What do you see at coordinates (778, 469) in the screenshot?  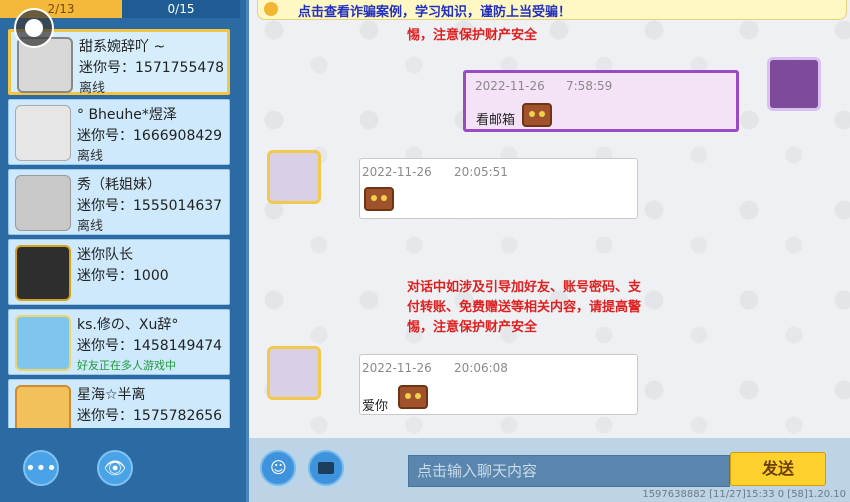 I see `send-button: 发送` at bounding box center [778, 469].